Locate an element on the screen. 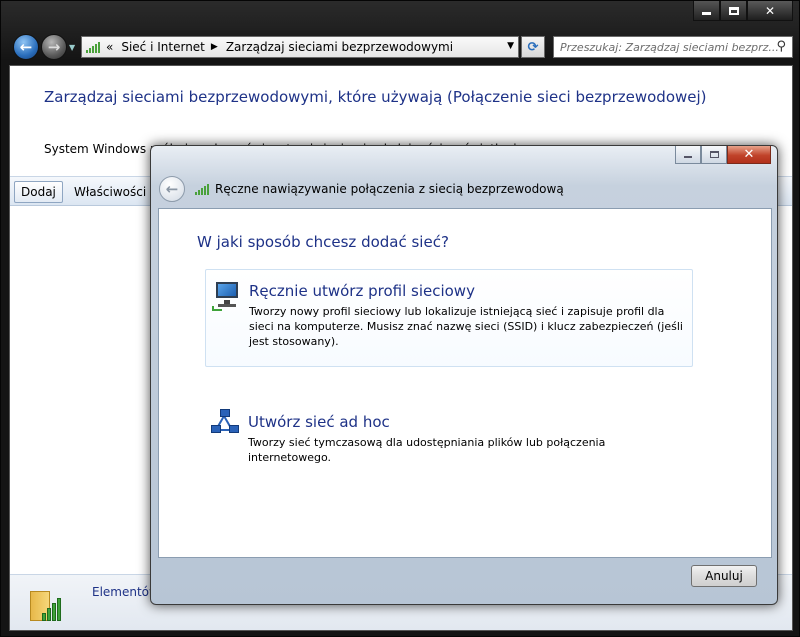  dialog-footer: Anuluj is located at coordinates (464, 580).